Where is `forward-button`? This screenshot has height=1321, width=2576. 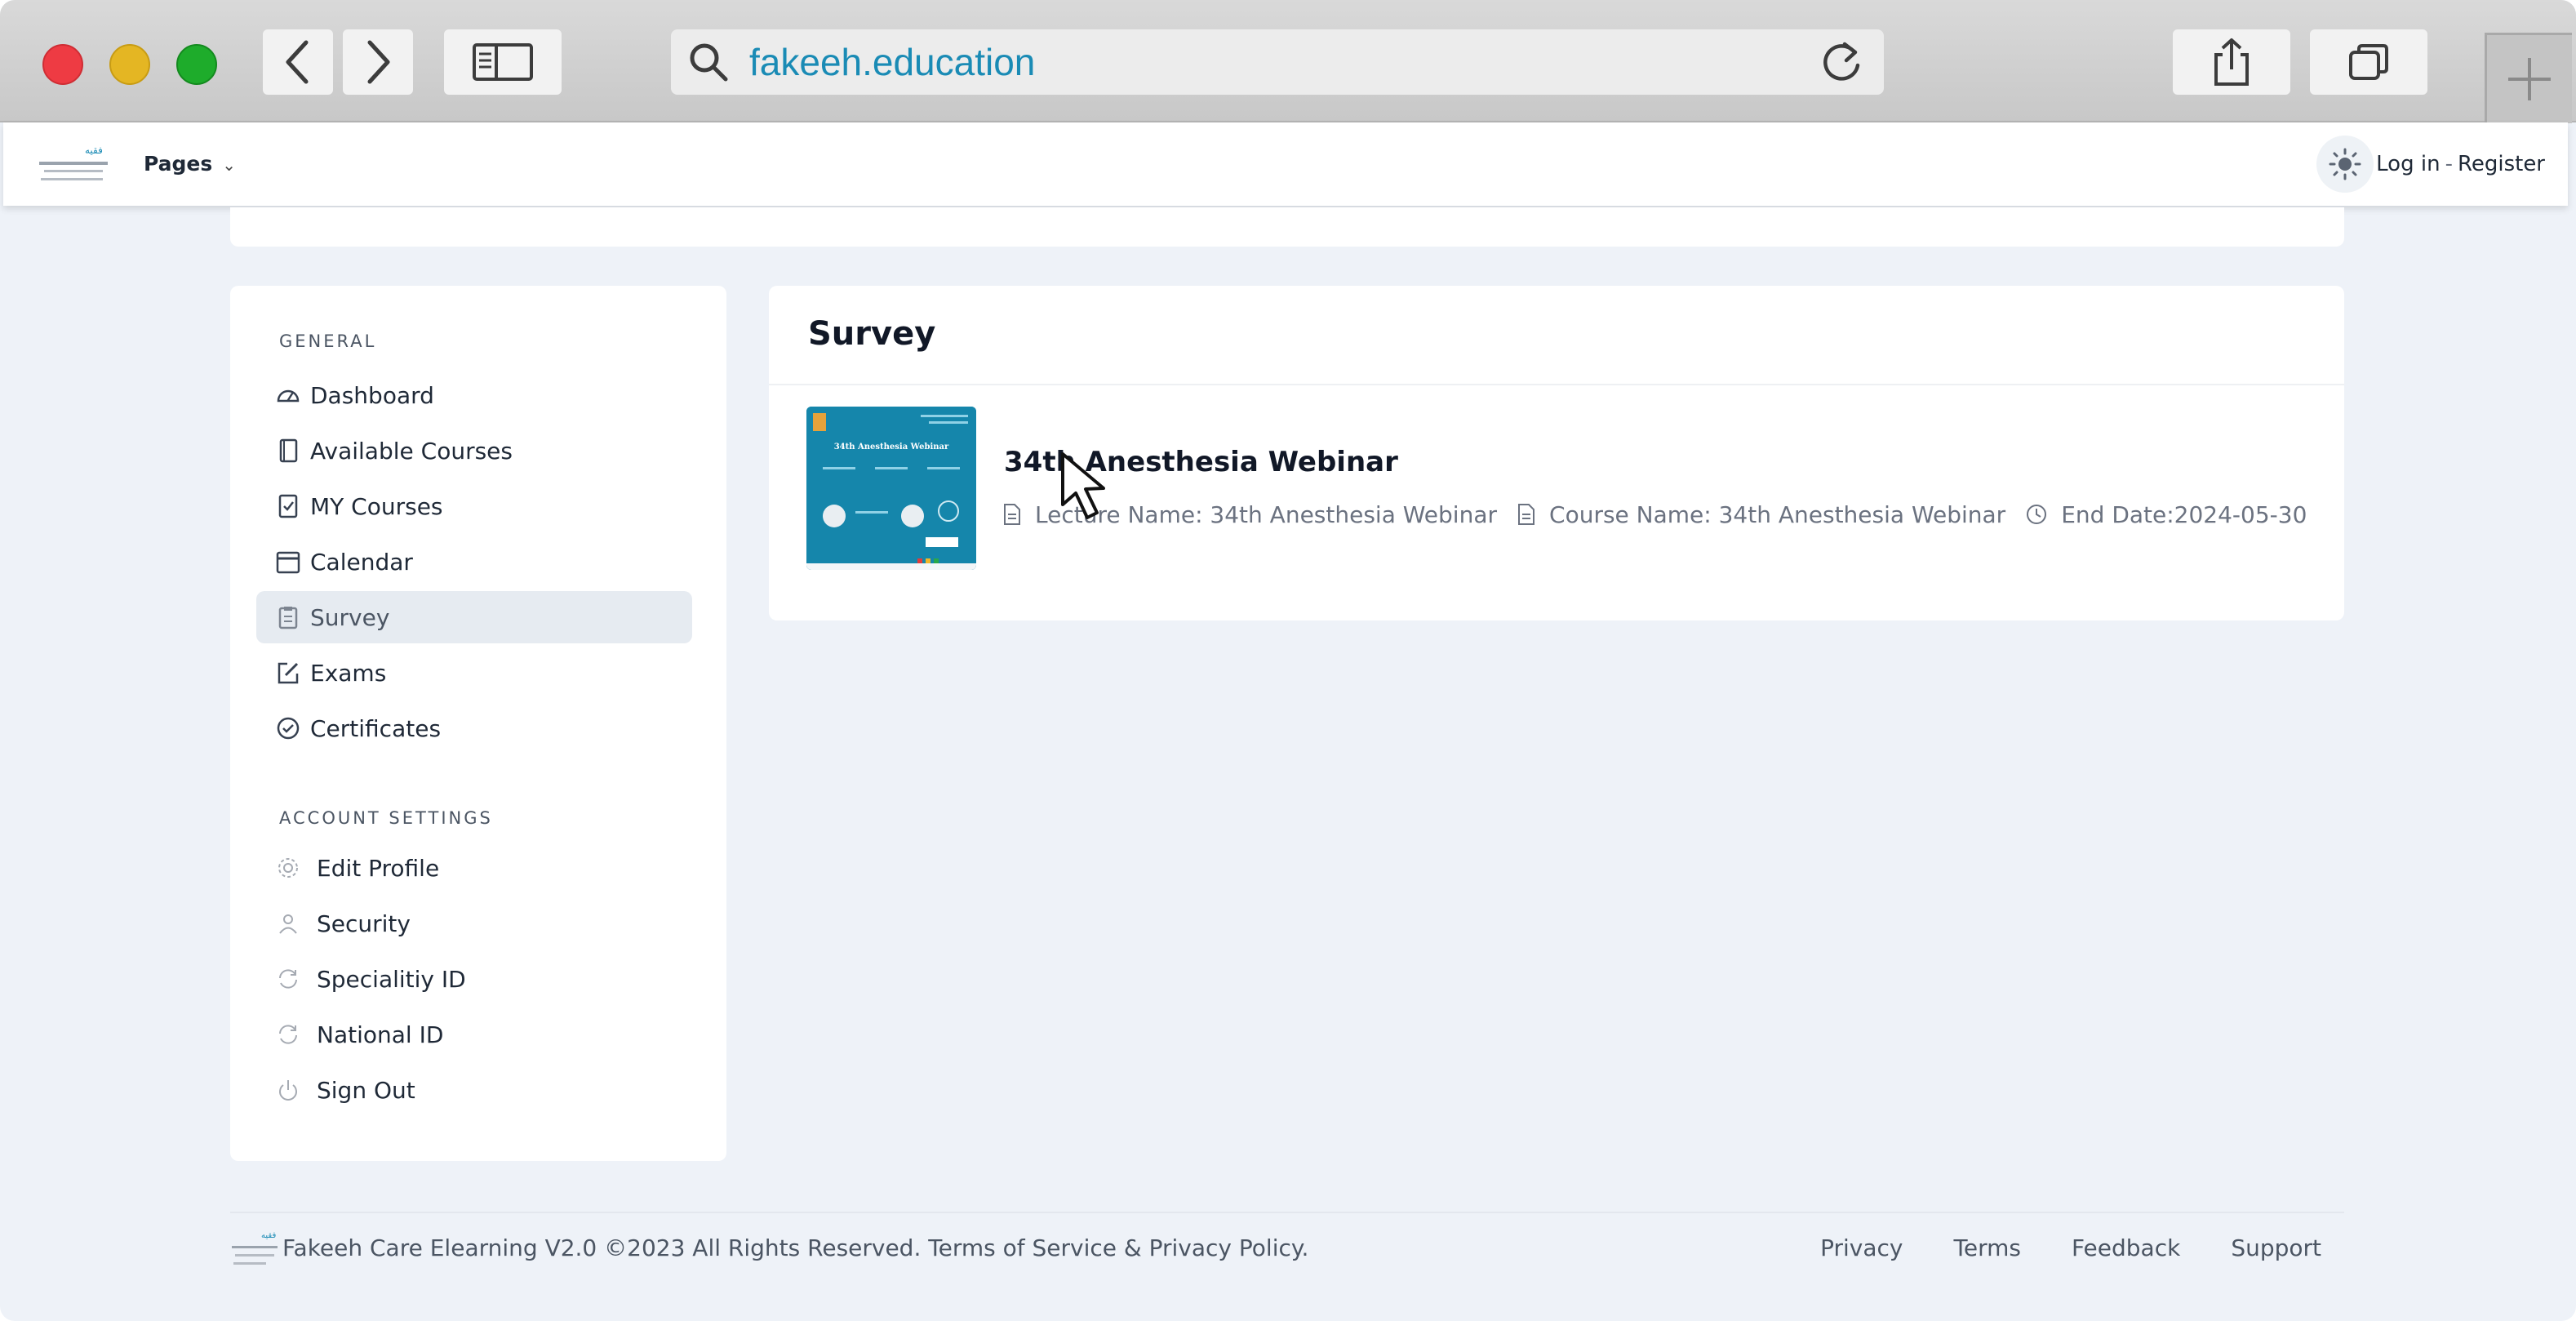 forward-button is located at coordinates (378, 62).